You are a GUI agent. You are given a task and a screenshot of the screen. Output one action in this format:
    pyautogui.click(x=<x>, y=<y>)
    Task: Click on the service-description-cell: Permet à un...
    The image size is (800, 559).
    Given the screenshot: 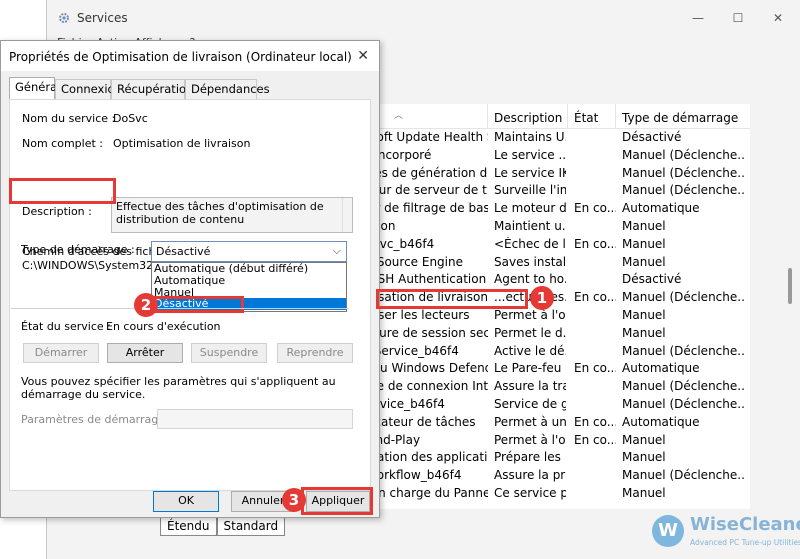 What is the action you would take?
    pyautogui.click(x=530, y=421)
    